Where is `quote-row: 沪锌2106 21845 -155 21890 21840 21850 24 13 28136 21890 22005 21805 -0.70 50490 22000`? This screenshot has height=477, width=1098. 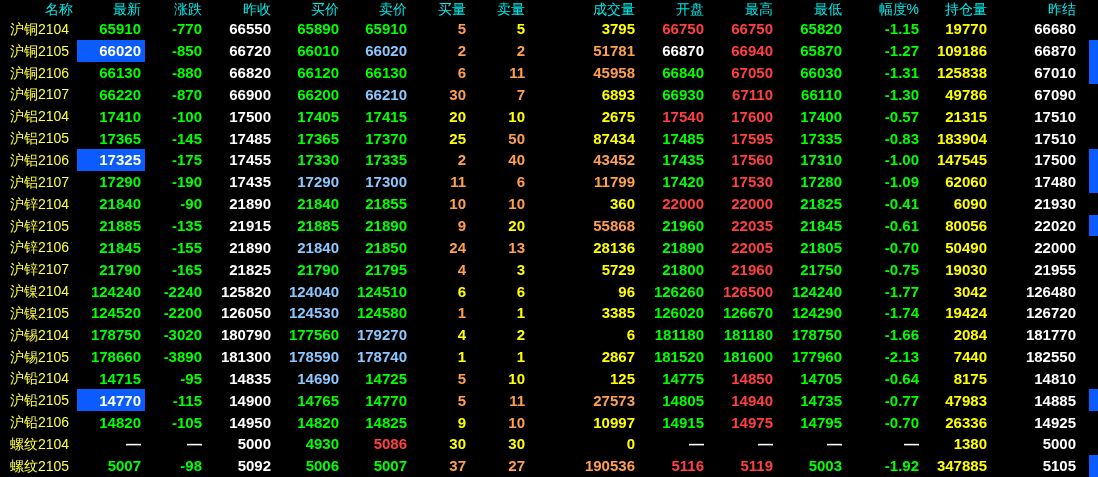
quote-row: 沪锌2106 21845 -155 21890 21840 21850 24 13 28136 21890 22005 21805 -0.70 50490 22000 is located at coordinates (549, 247).